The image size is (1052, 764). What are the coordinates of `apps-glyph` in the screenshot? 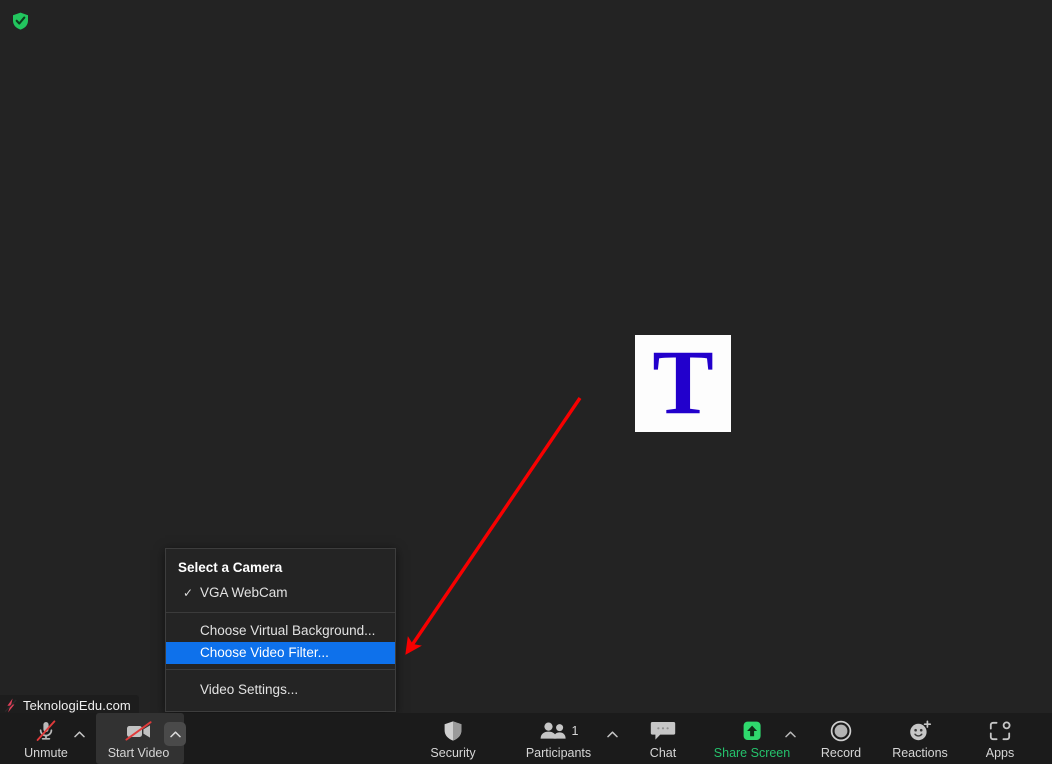 It's located at (1000, 731).